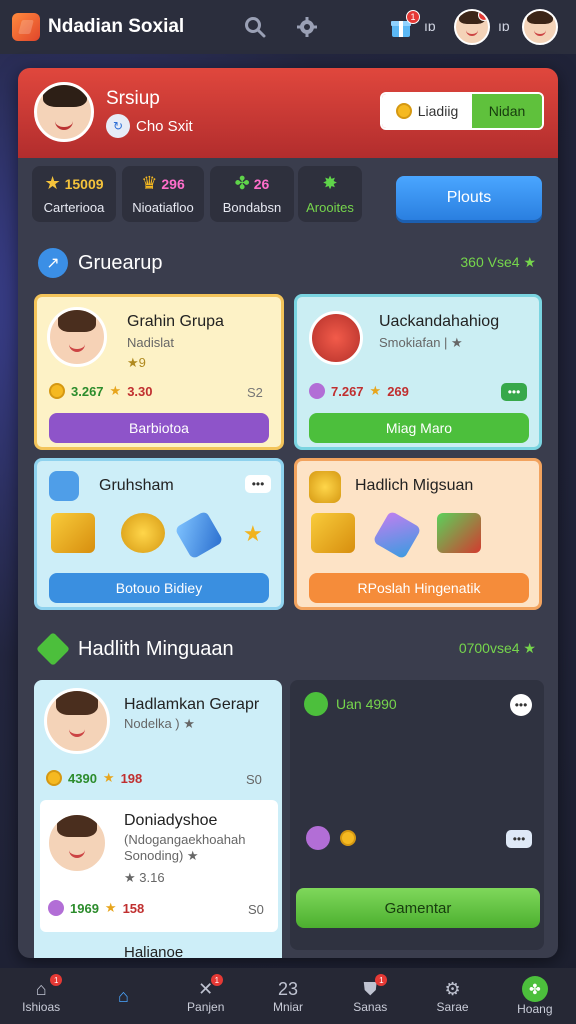 The width and height of the screenshot is (576, 1024). I want to click on nav-label: Sarae, so click(452, 1007).